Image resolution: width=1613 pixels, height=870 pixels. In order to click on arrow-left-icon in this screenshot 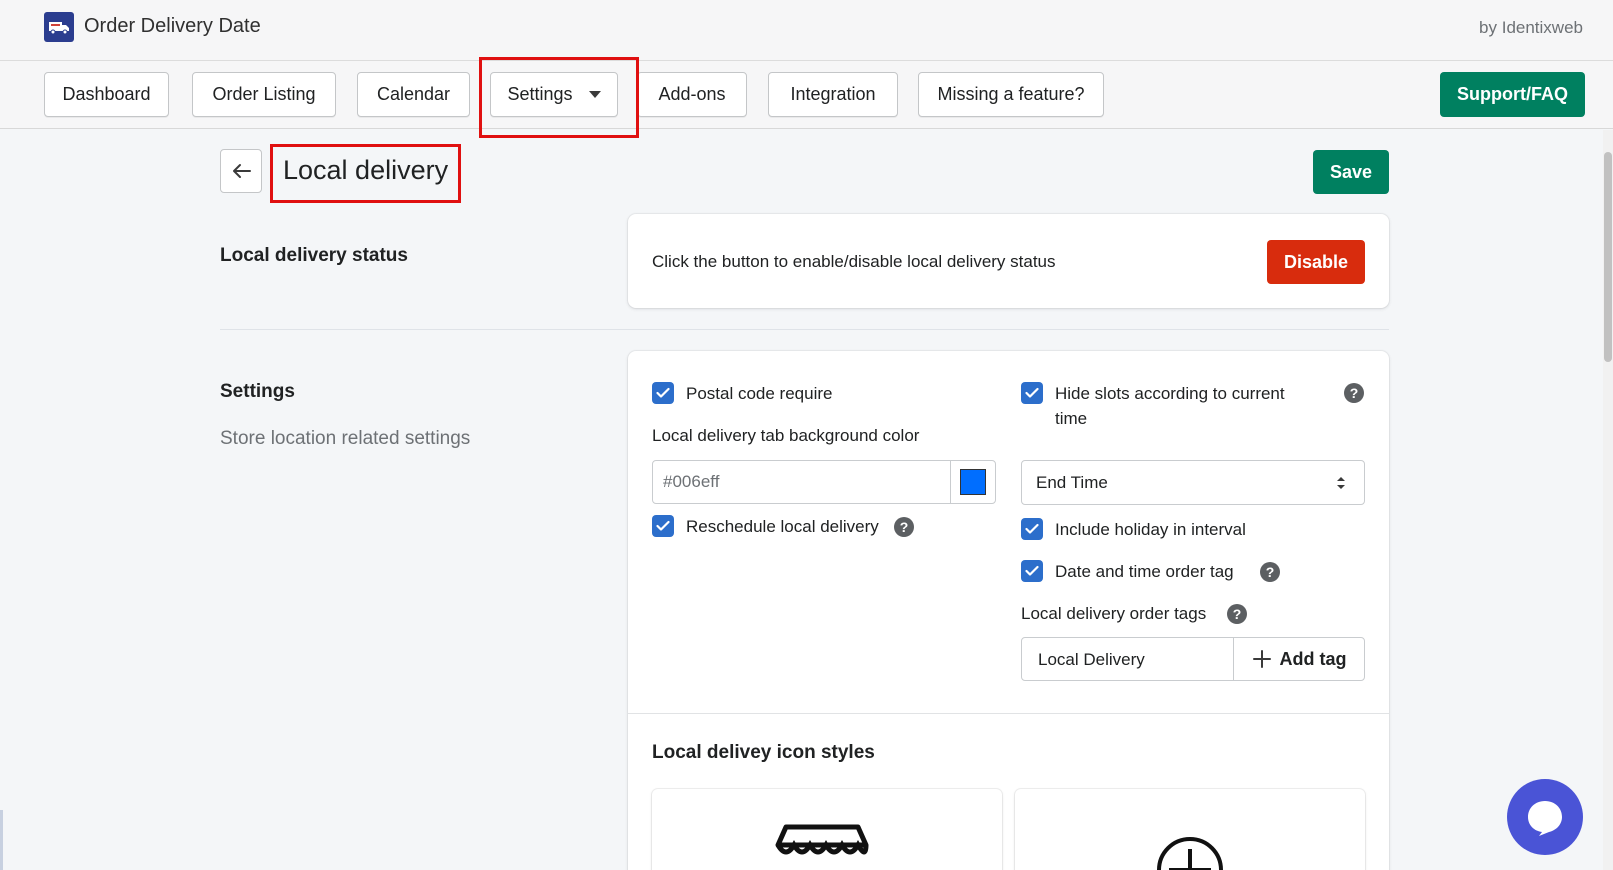, I will do `click(242, 171)`.